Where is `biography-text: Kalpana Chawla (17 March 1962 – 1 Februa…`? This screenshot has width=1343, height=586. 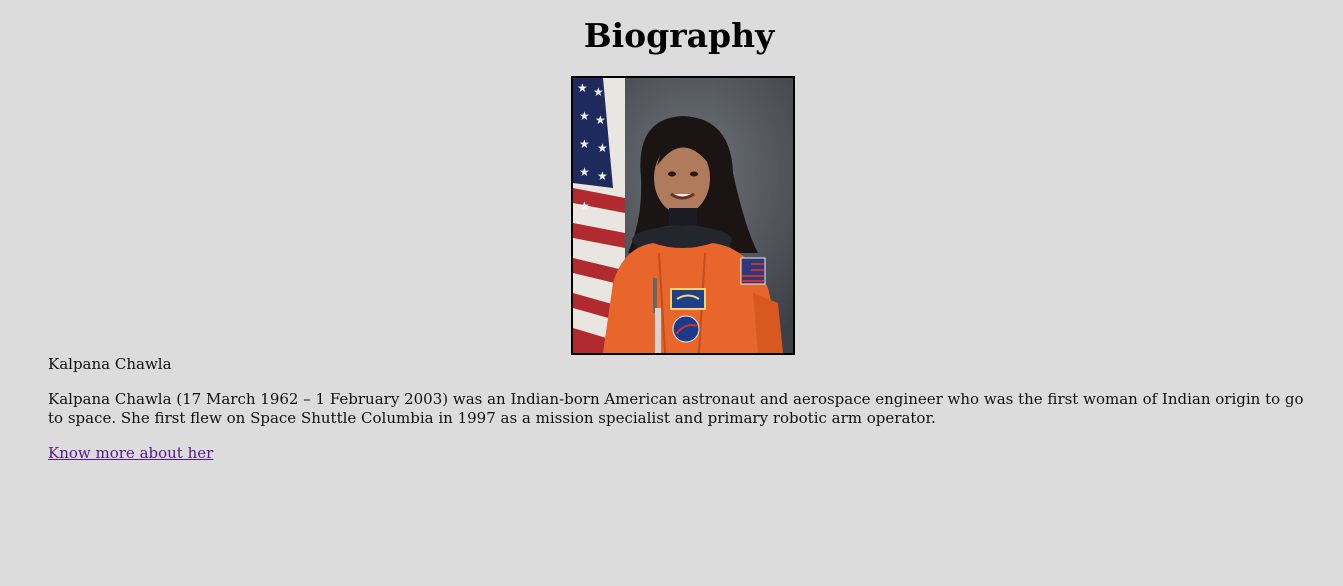
biography-text: Kalpana Chawla (17 March 1962 – 1 Februa… is located at coordinates (676, 408).